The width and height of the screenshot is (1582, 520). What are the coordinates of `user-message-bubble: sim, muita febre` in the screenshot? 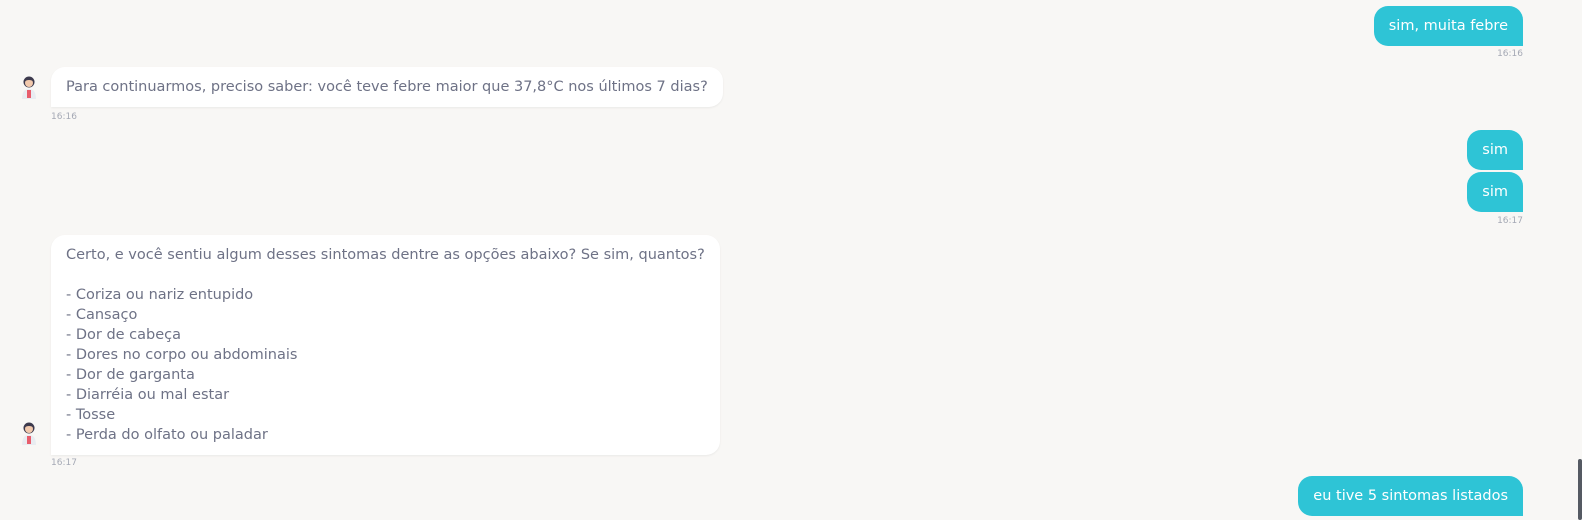 It's located at (1448, 26).